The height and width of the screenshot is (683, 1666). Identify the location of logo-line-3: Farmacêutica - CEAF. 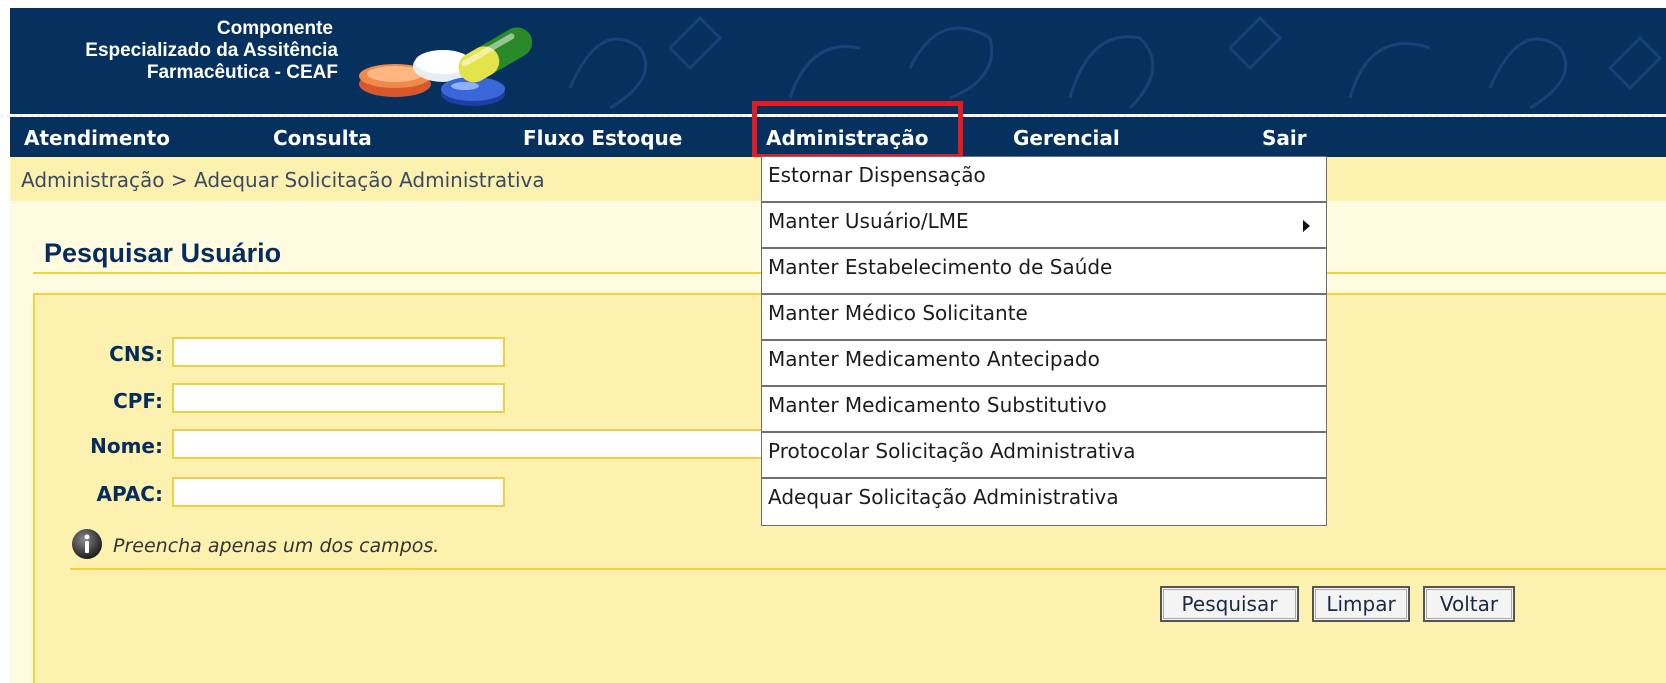
(242, 72).